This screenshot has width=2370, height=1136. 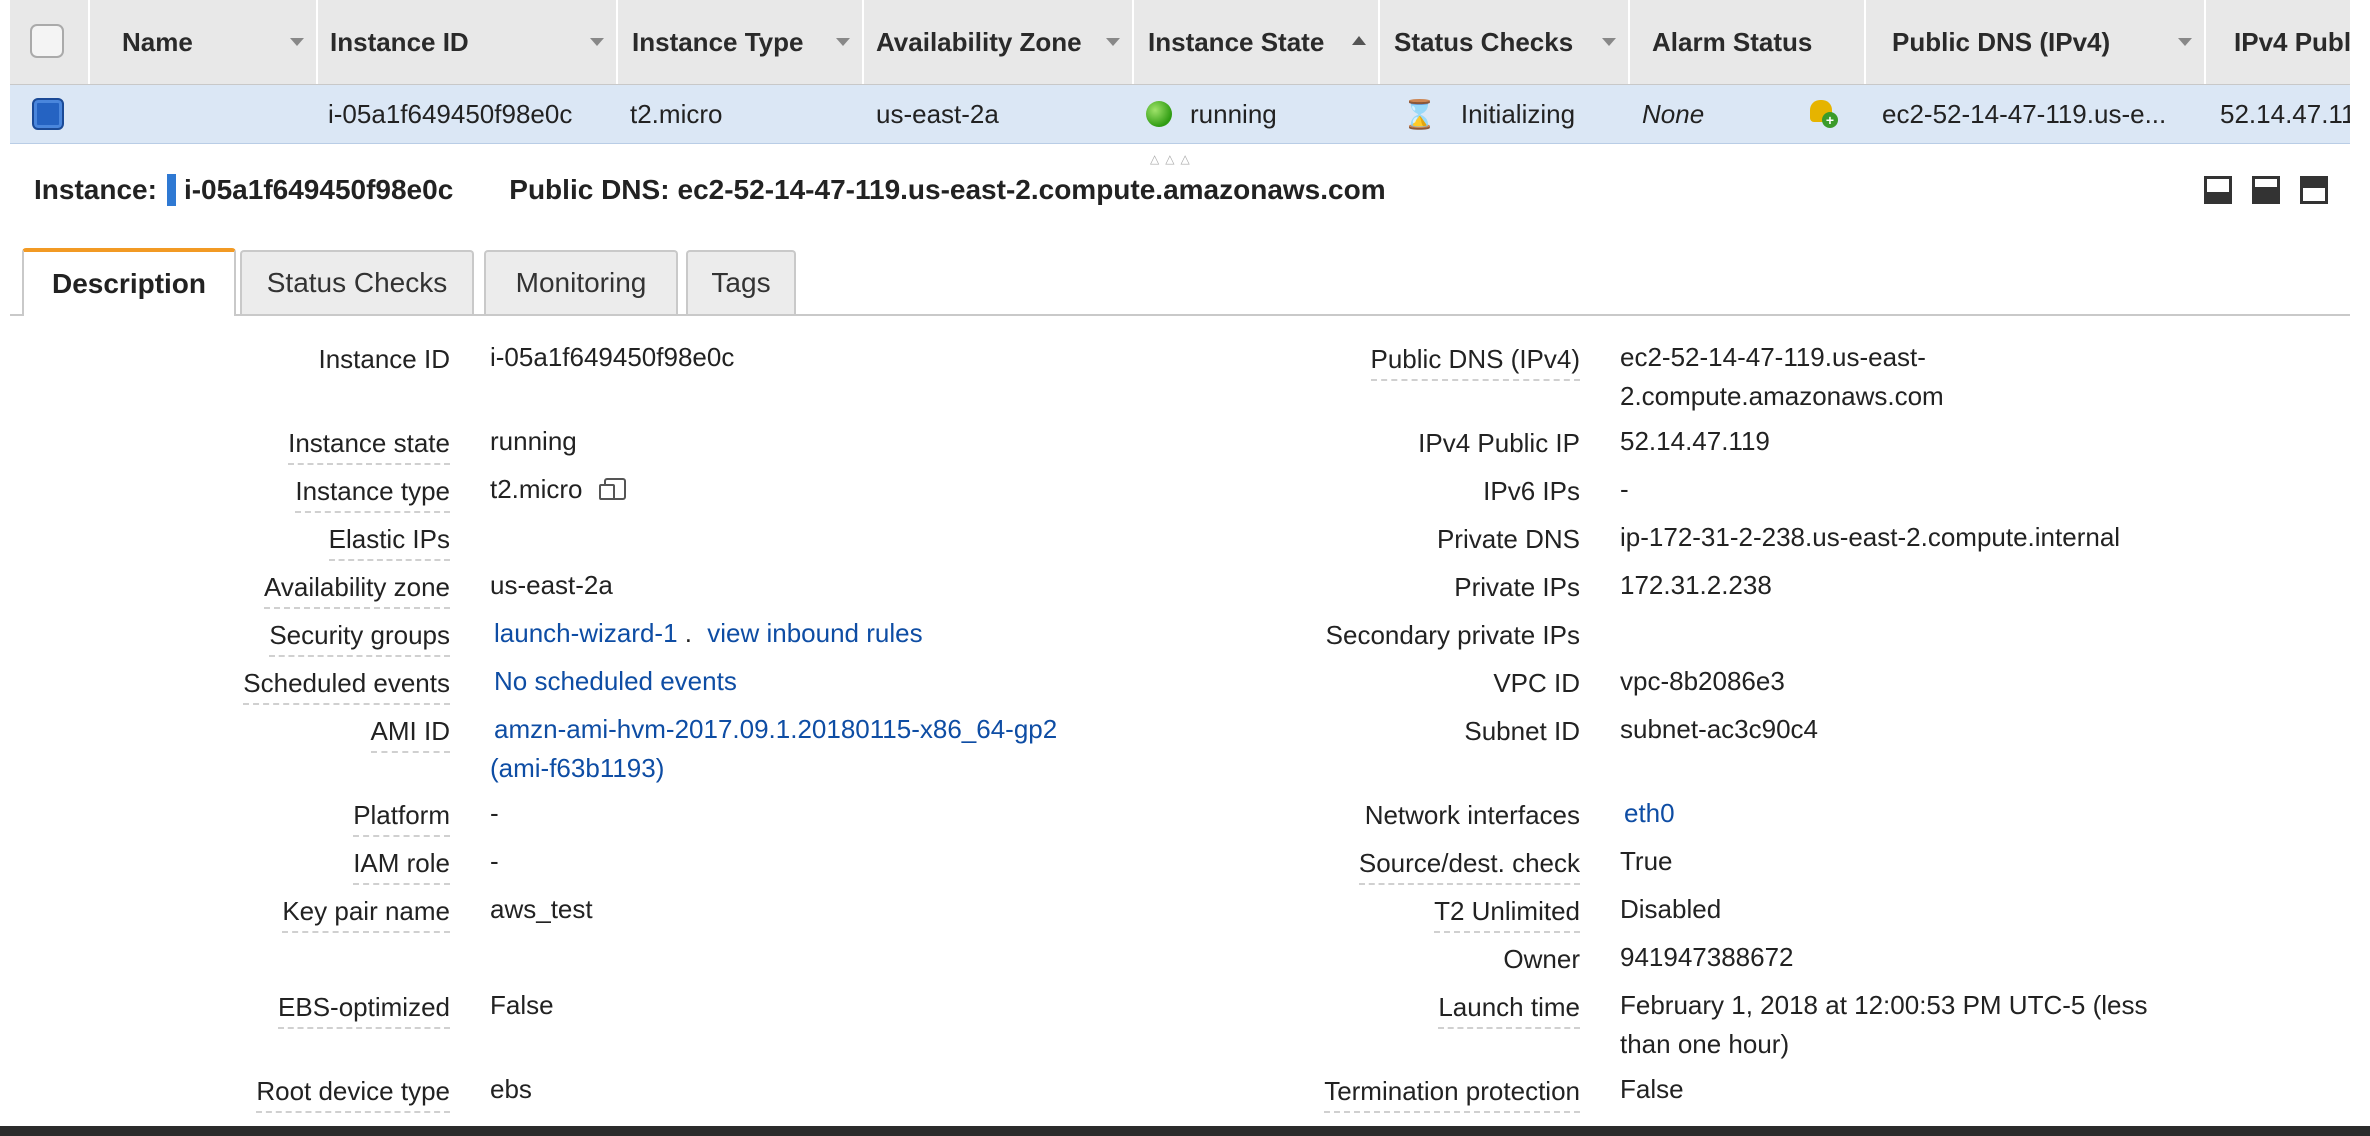 What do you see at coordinates (357, 282) in the screenshot?
I see `tab-status-checks: Status Checks` at bounding box center [357, 282].